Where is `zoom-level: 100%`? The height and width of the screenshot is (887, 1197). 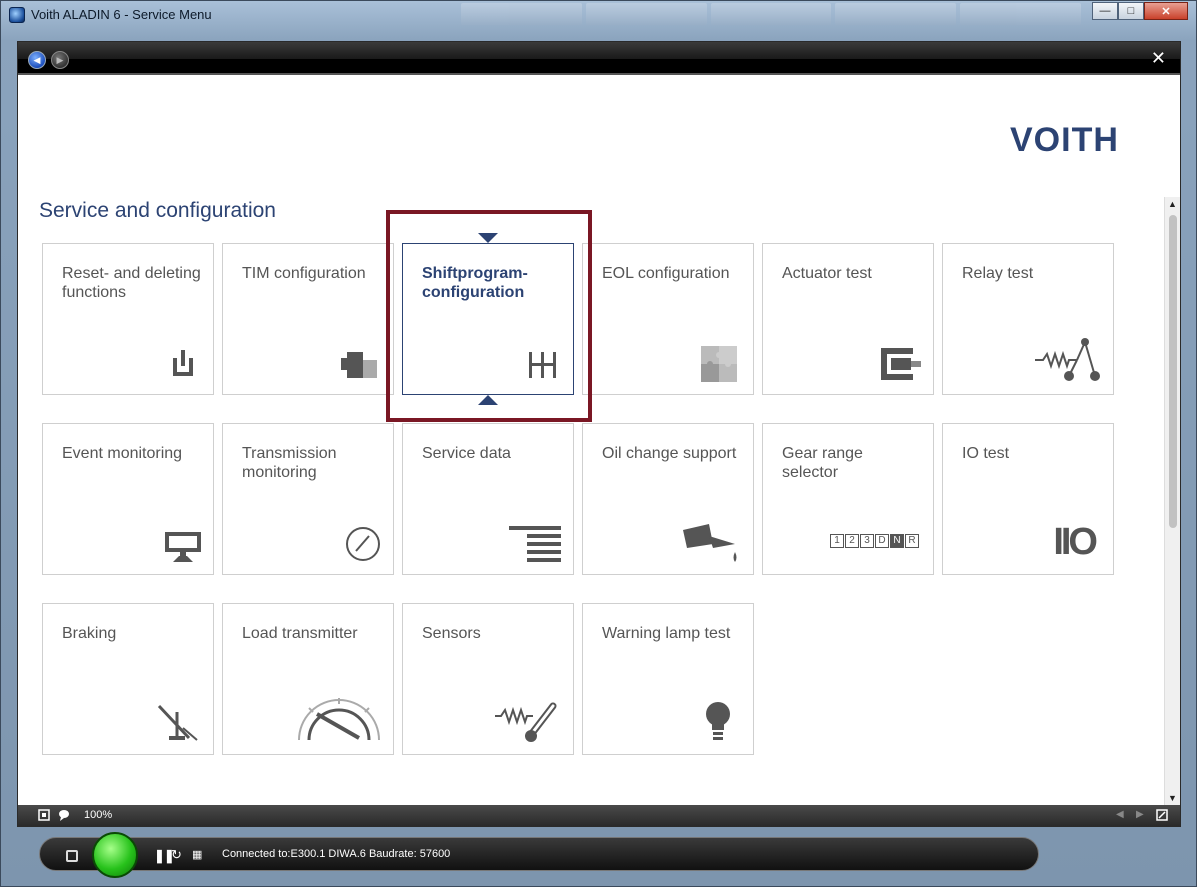
zoom-level: 100% is located at coordinates (98, 815).